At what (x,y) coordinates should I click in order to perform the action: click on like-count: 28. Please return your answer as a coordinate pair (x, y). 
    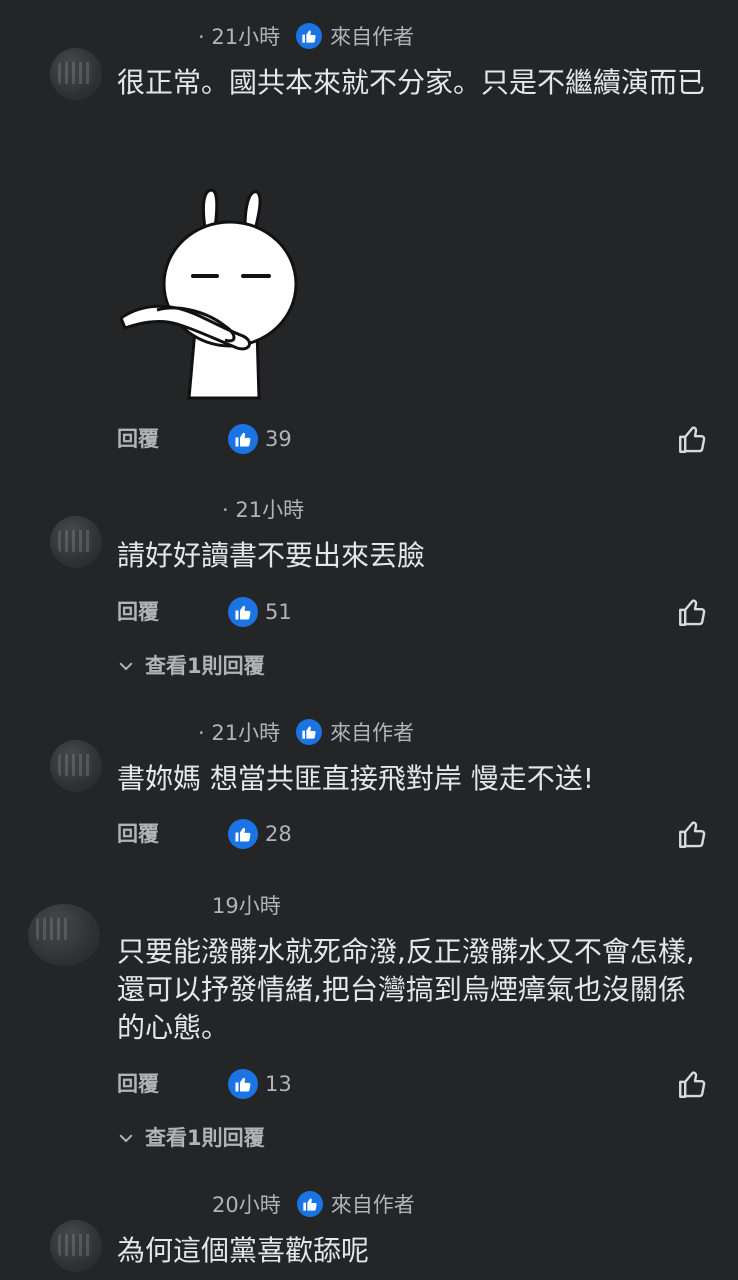
    Looking at the image, I should click on (278, 834).